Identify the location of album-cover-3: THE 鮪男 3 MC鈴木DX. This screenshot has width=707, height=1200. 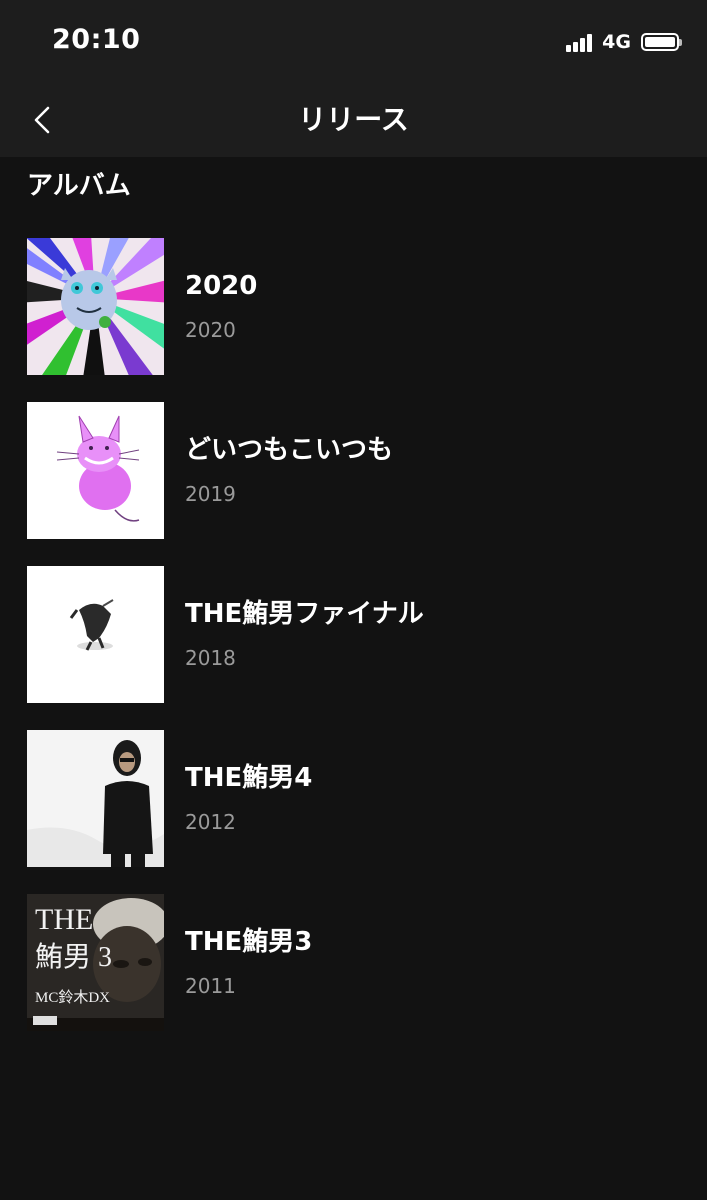
(95, 962).